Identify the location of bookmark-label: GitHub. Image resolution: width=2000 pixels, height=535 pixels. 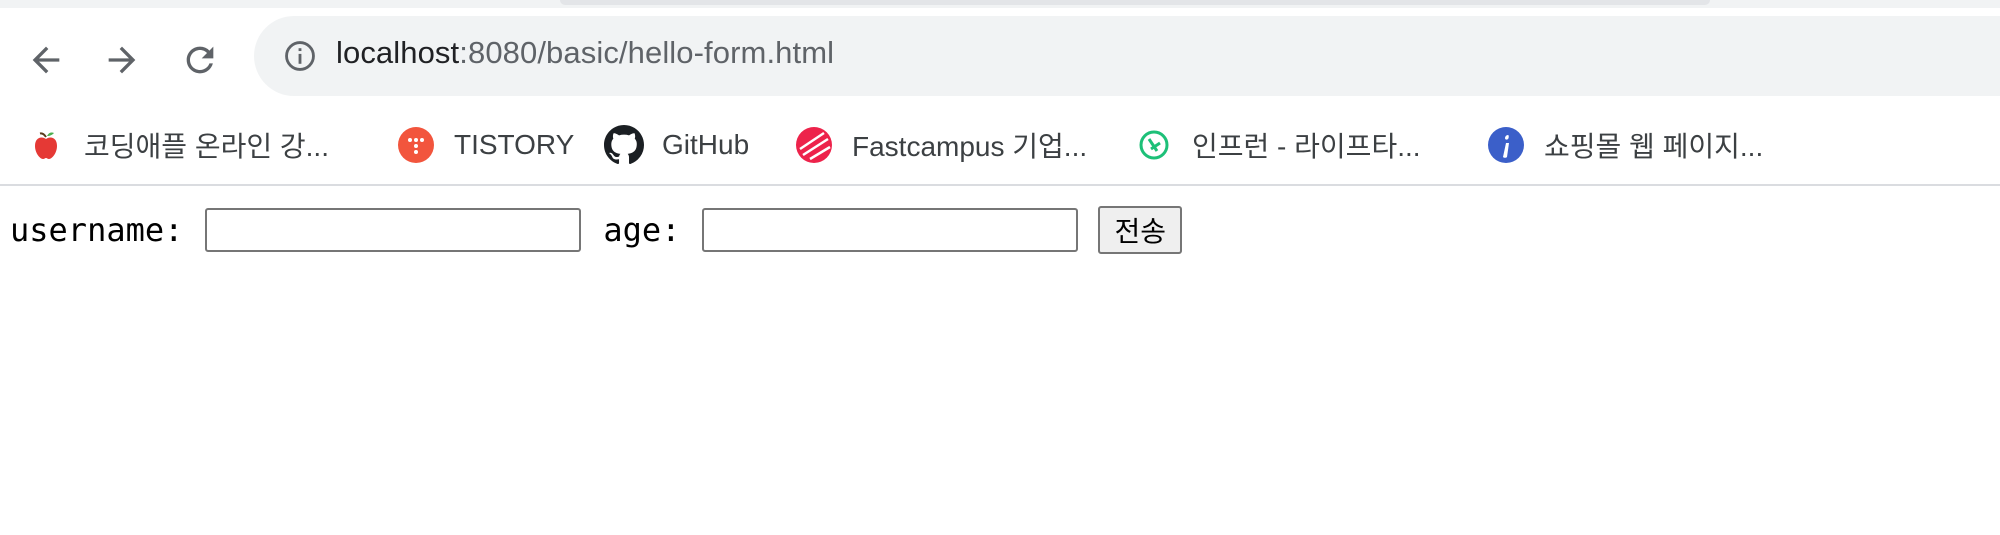
(706, 144).